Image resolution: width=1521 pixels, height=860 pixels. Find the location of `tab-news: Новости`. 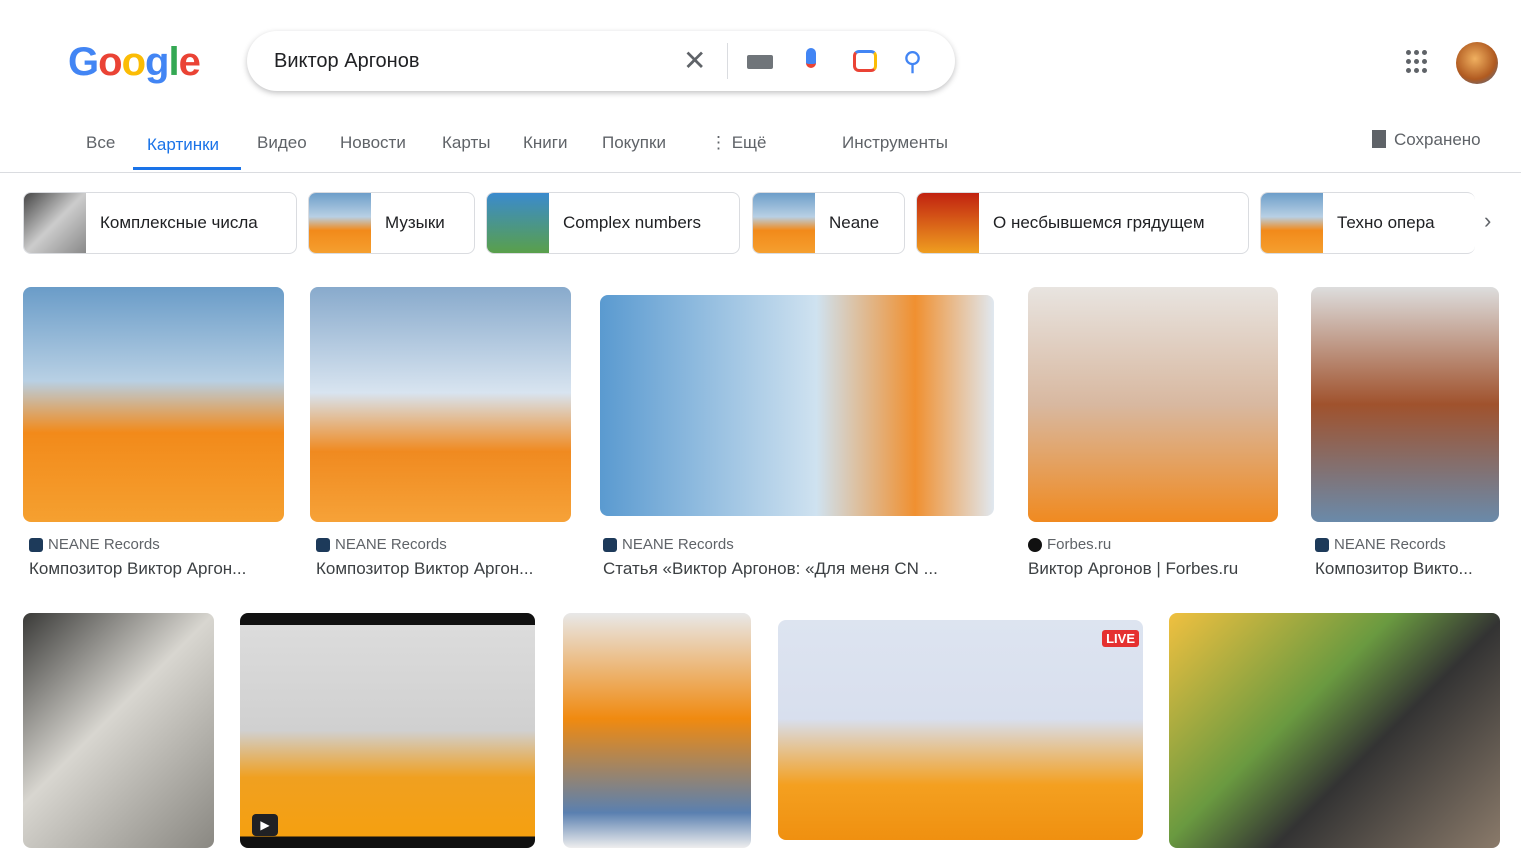

tab-news: Новости is located at coordinates (373, 143).